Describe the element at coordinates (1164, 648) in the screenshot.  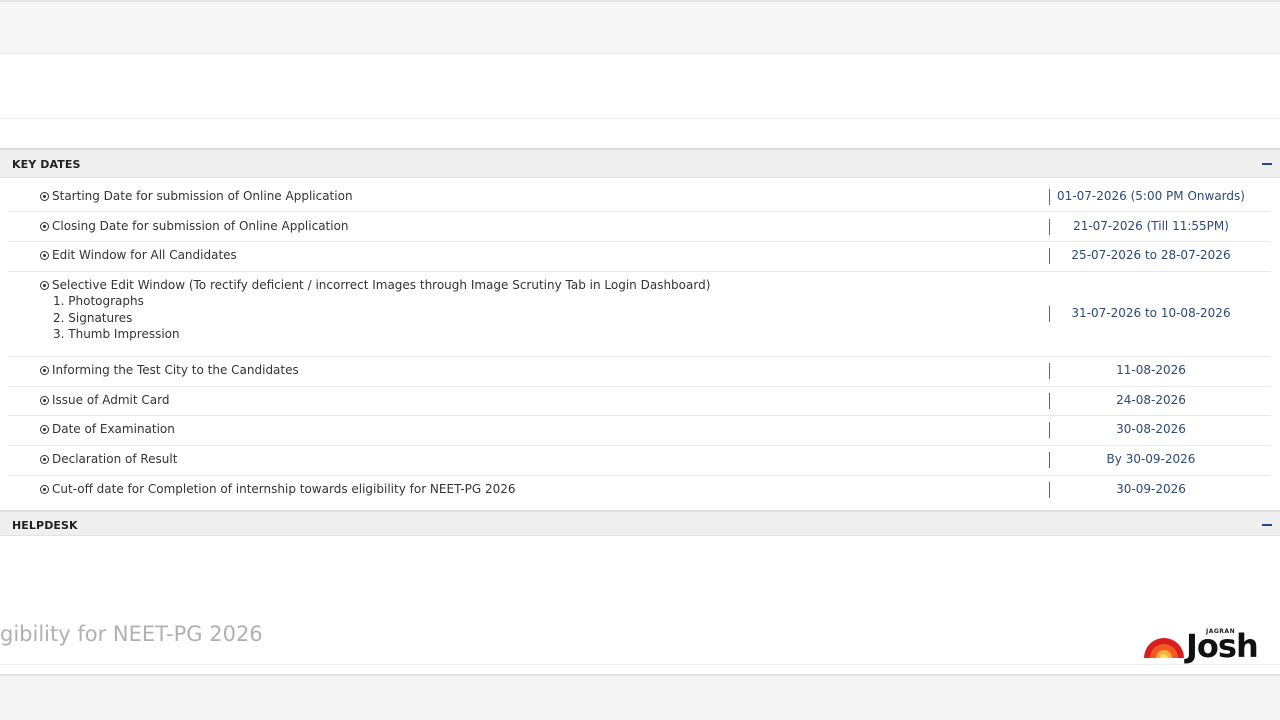
I see `sunrise-logo-icon` at that location.